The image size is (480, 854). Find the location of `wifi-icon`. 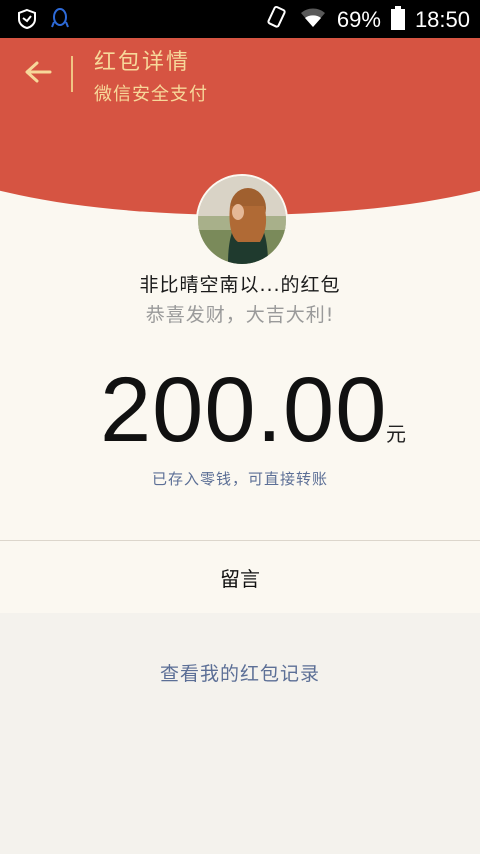

wifi-icon is located at coordinates (313, 20).